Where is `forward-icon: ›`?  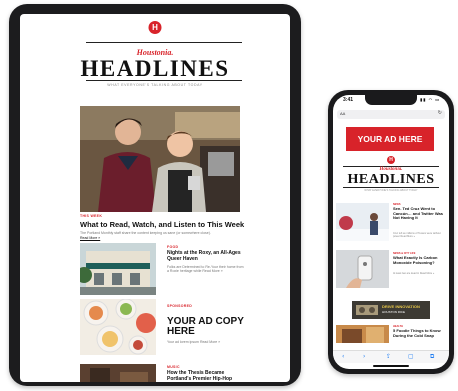 forward-icon: › is located at coordinates (364, 356).